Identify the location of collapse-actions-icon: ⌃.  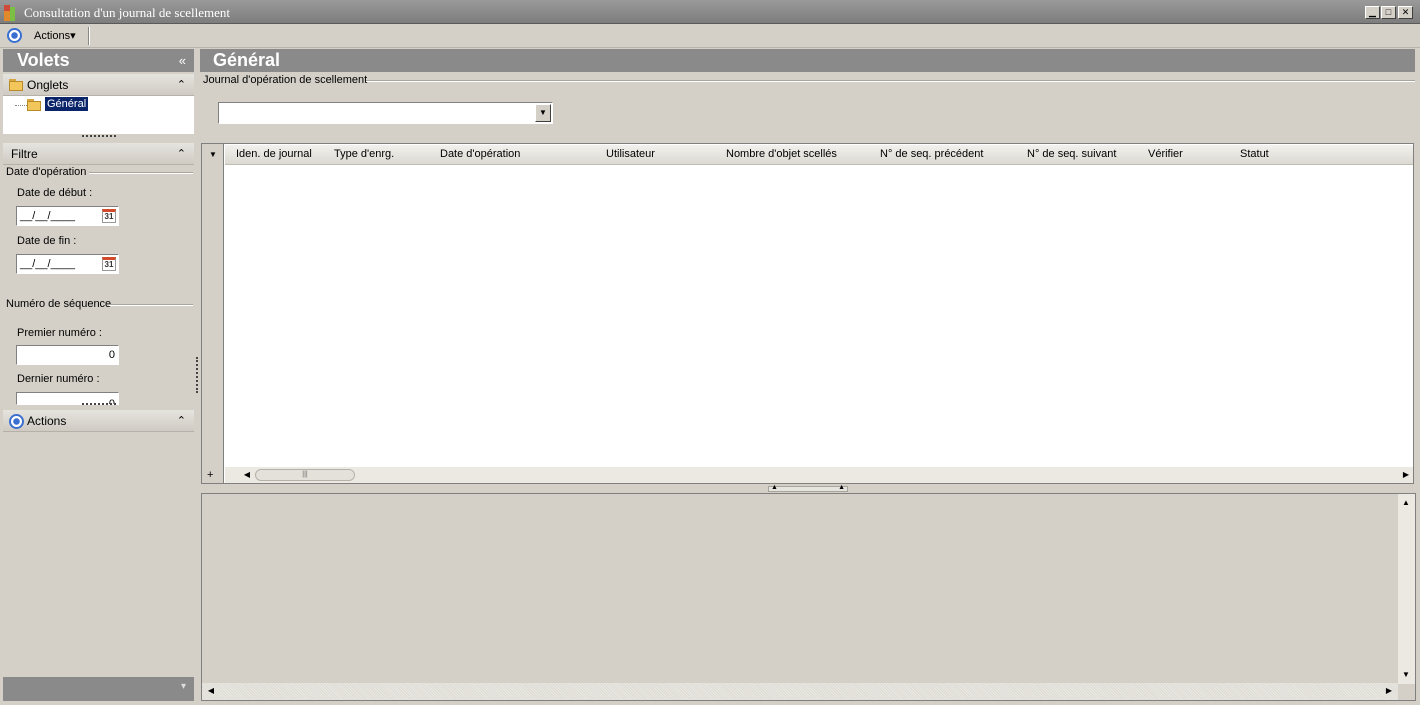
(181, 421).